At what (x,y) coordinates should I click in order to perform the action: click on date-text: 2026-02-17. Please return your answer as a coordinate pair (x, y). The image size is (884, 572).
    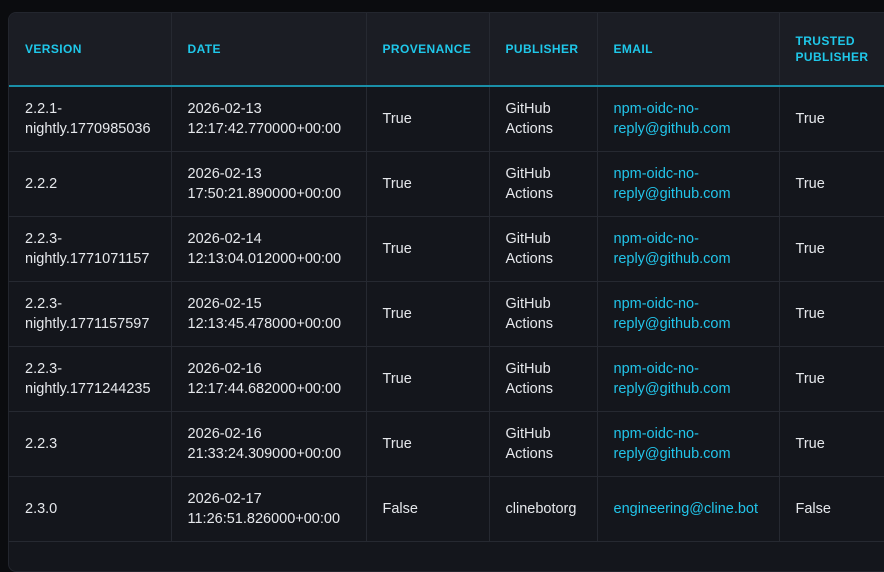
    Looking at the image, I should click on (224, 498).